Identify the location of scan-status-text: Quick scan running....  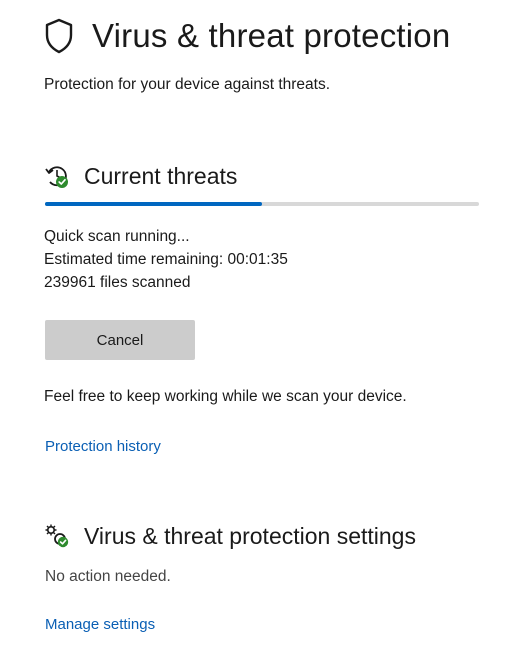
(117, 236).